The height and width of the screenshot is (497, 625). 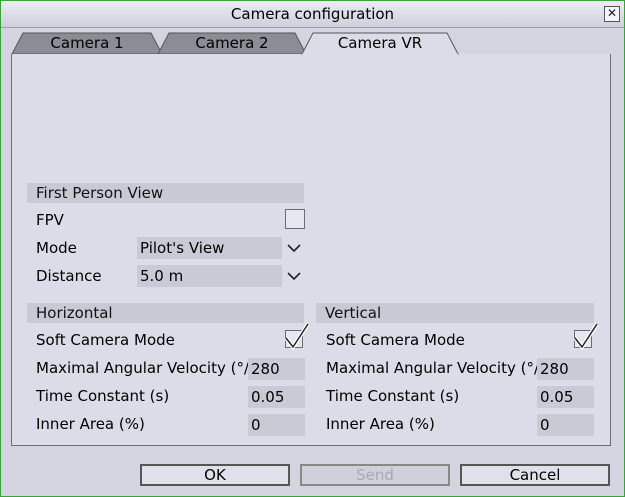 I want to click on mode-label: Mode, so click(x=56, y=248).